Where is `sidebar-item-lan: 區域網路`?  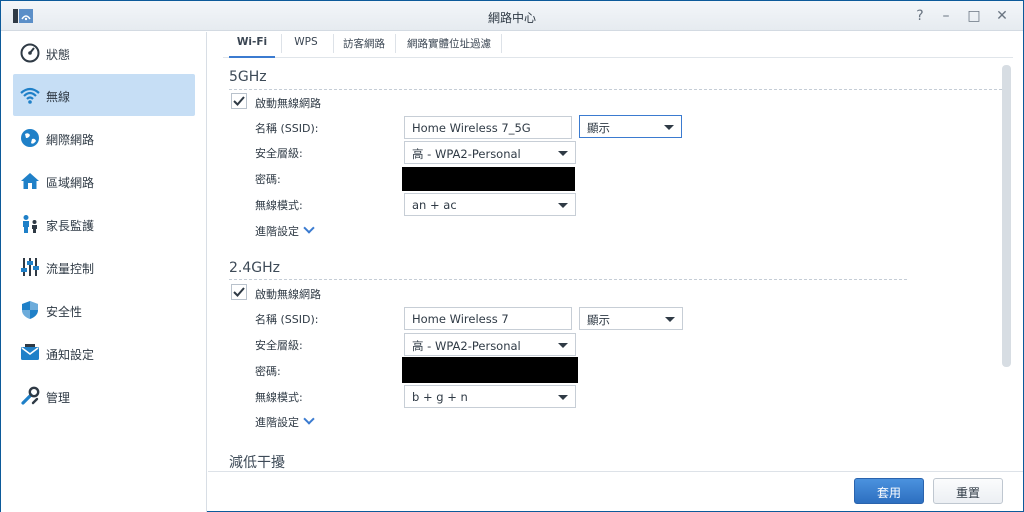
sidebar-item-lan: 區域網路 is located at coordinates (104, 181).